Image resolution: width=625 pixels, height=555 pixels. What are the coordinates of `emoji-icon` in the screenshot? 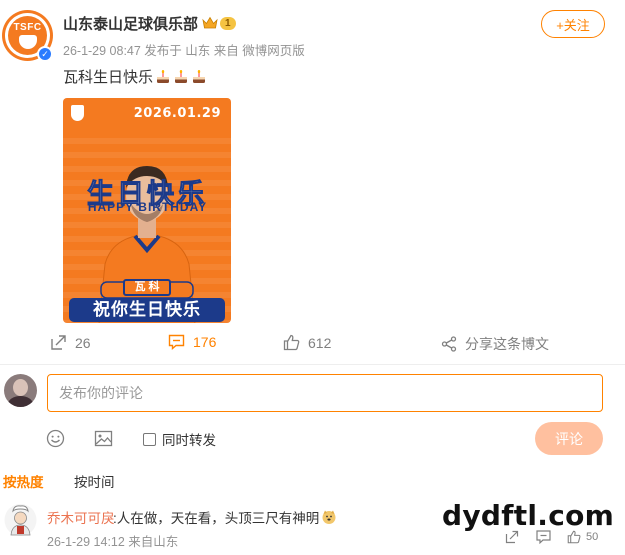 It's located at (55, 438).